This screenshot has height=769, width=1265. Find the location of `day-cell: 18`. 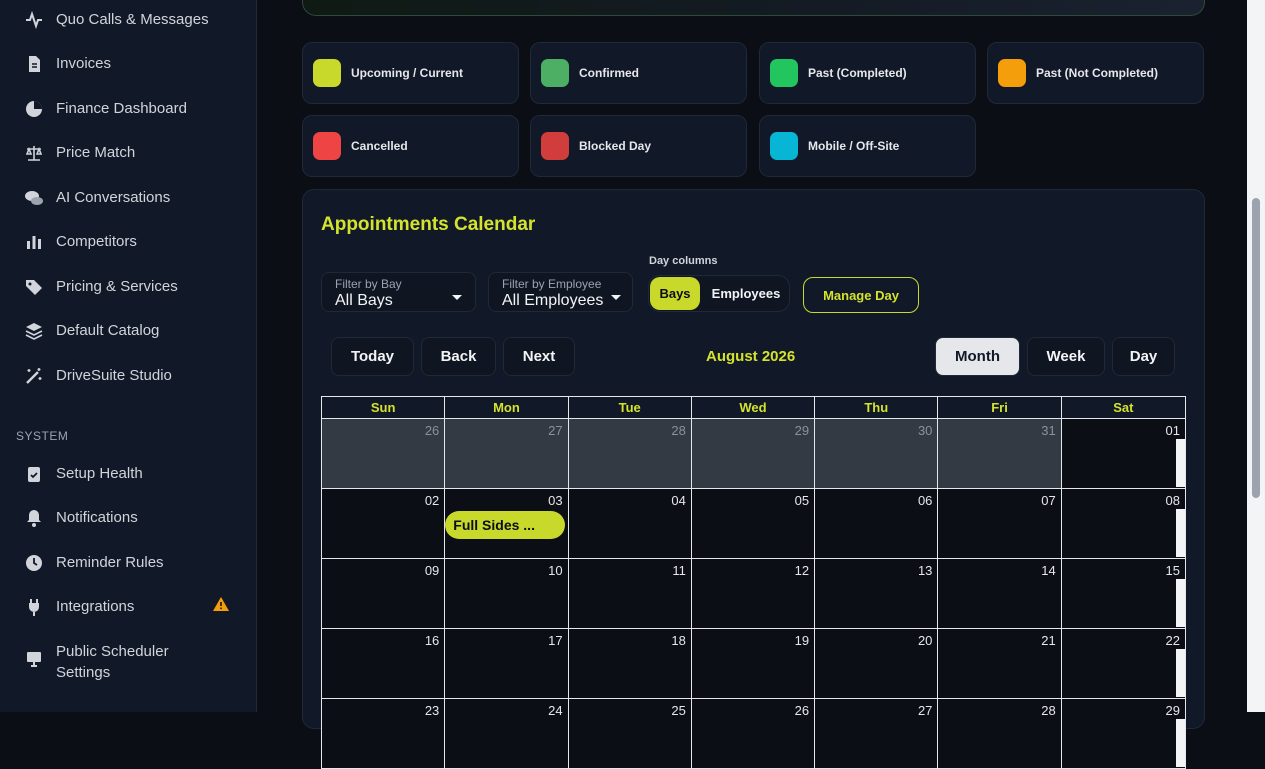

day-cell: 18 is located at coordinates (630, 663).